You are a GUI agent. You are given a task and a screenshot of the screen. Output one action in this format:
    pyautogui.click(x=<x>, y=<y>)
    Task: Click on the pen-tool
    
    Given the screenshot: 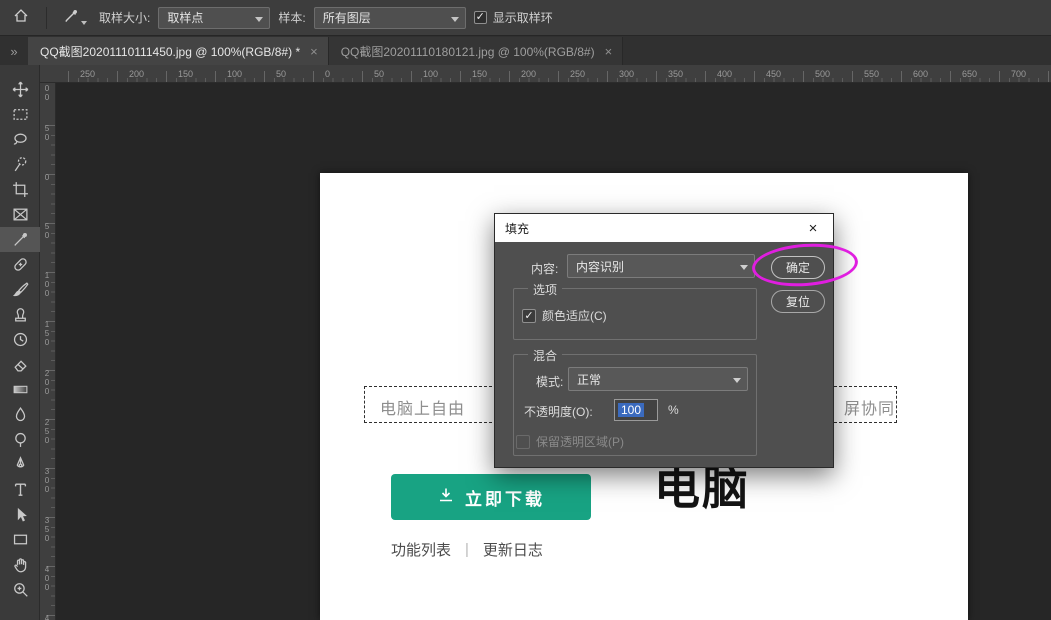 What is the action you would take?
    pyautogui.click(x=20, y=464)
    